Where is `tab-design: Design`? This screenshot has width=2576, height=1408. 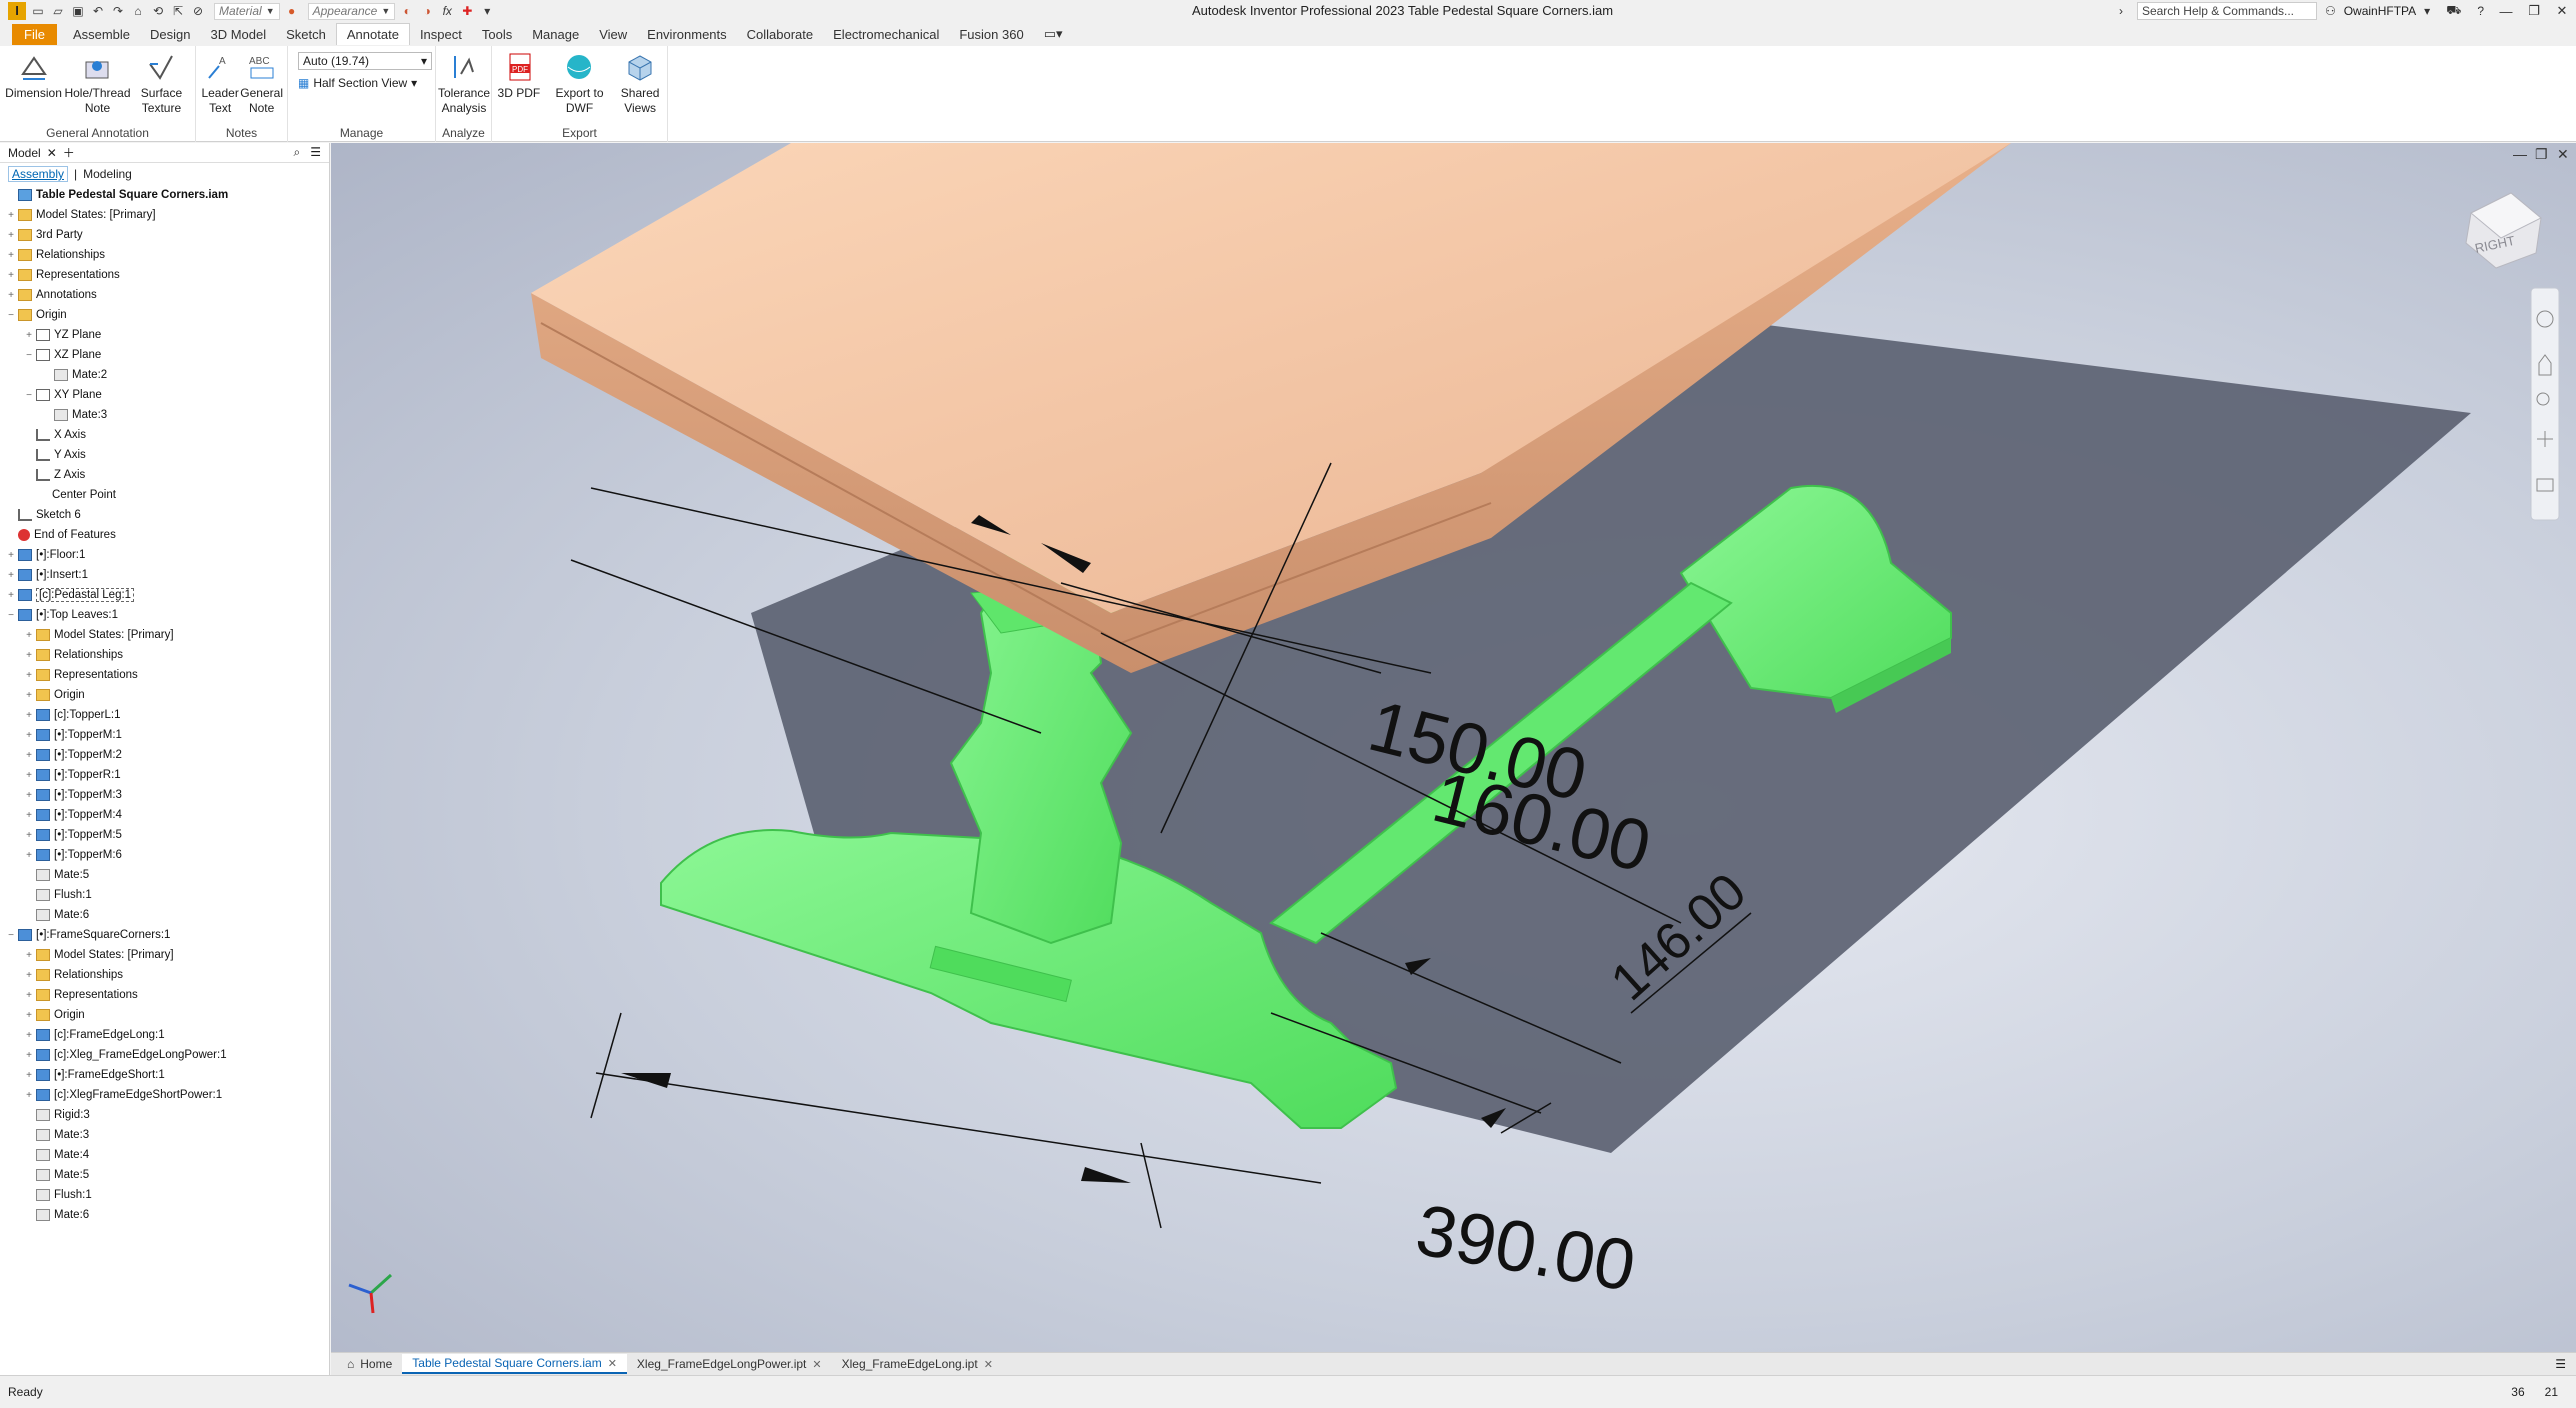 tab-design: Design is located at coordinates (170, 34).